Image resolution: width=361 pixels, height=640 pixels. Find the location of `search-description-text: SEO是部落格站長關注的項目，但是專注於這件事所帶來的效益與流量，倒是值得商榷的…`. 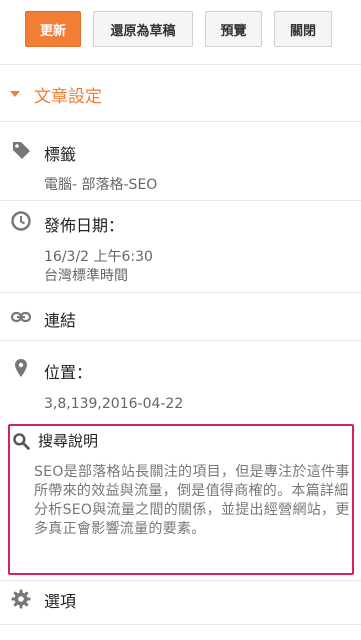

search-description-text: SEO是部落格站長關注的項目，但是專注於這件事所帶來的效益與流量，倒是值得商榷的… is located at coordinates (193, 501).